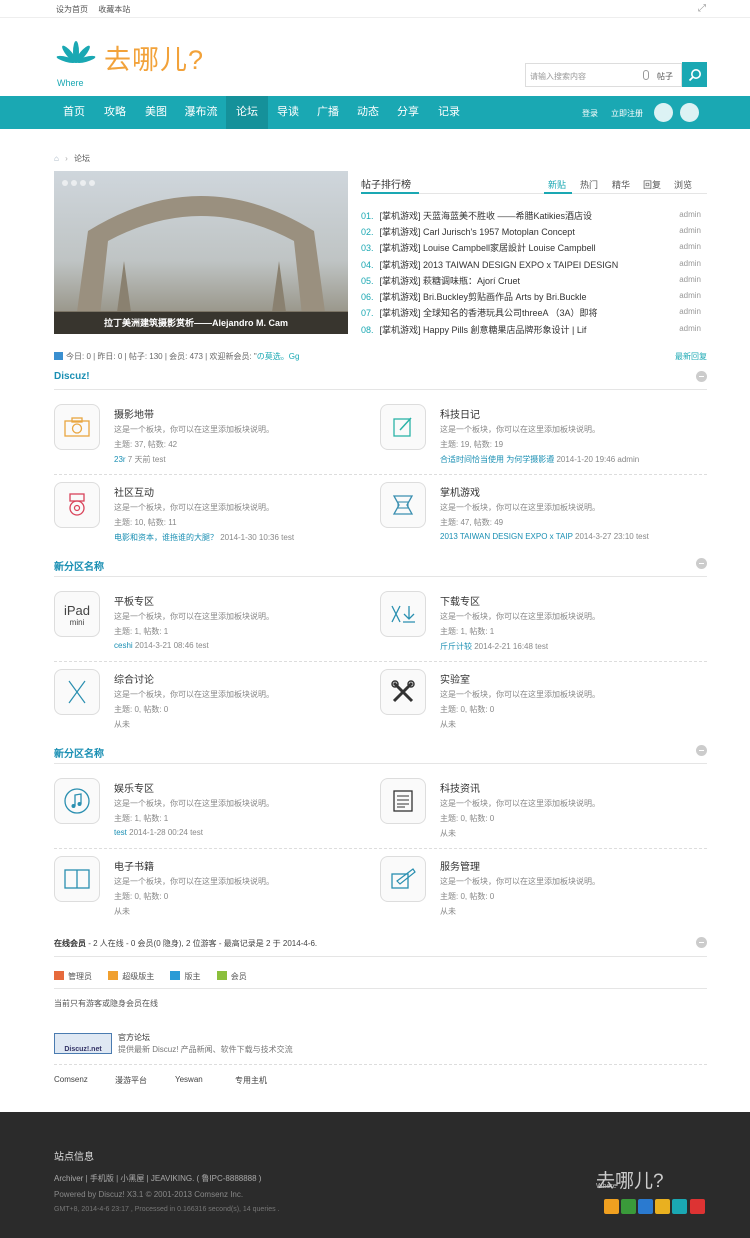 This screenshot has width=750, height=1238. I want to click on medal-icon, so click(77, 505).